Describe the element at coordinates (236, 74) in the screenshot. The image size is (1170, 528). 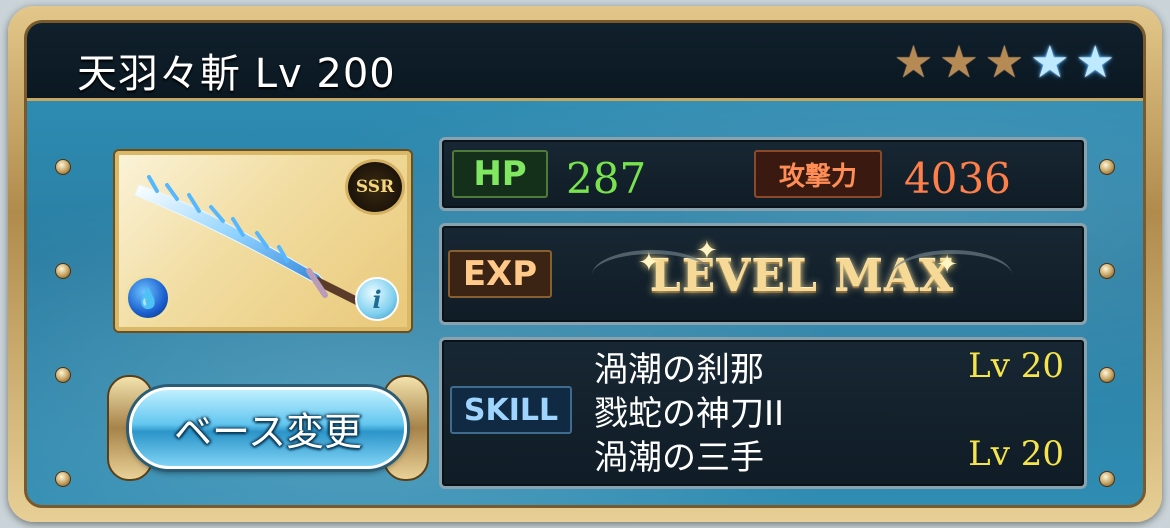
I see `weapon-title: 天羽々斬 Lv 200` at that location.